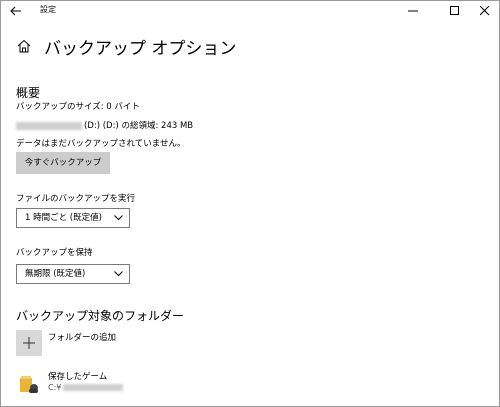  Describe the element at coordinates (63, 218) in the screenshot. I see `frequency-selected: 1 時間ごと (既定値)` at that location.